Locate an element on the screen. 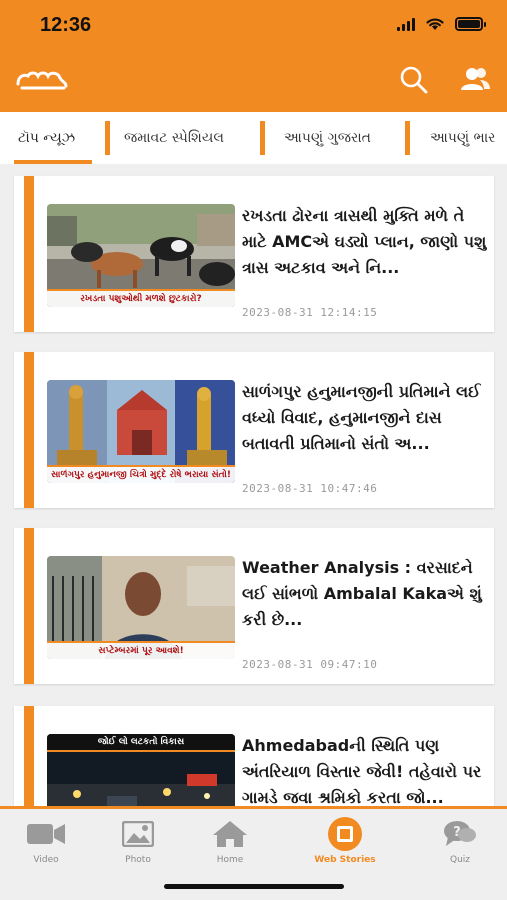 This screenshot has width=507, height=900. news-timestamp: 2023-08-31 10:47:46 is located at coordinates (310, 488).